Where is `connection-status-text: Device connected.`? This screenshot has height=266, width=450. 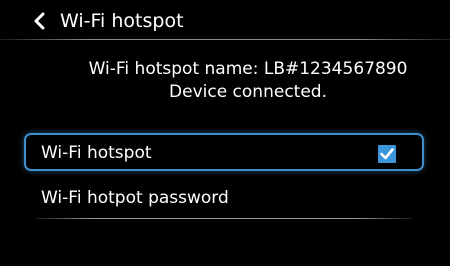 connection-status-text: Device connected. is located at coordinates (248, 92).